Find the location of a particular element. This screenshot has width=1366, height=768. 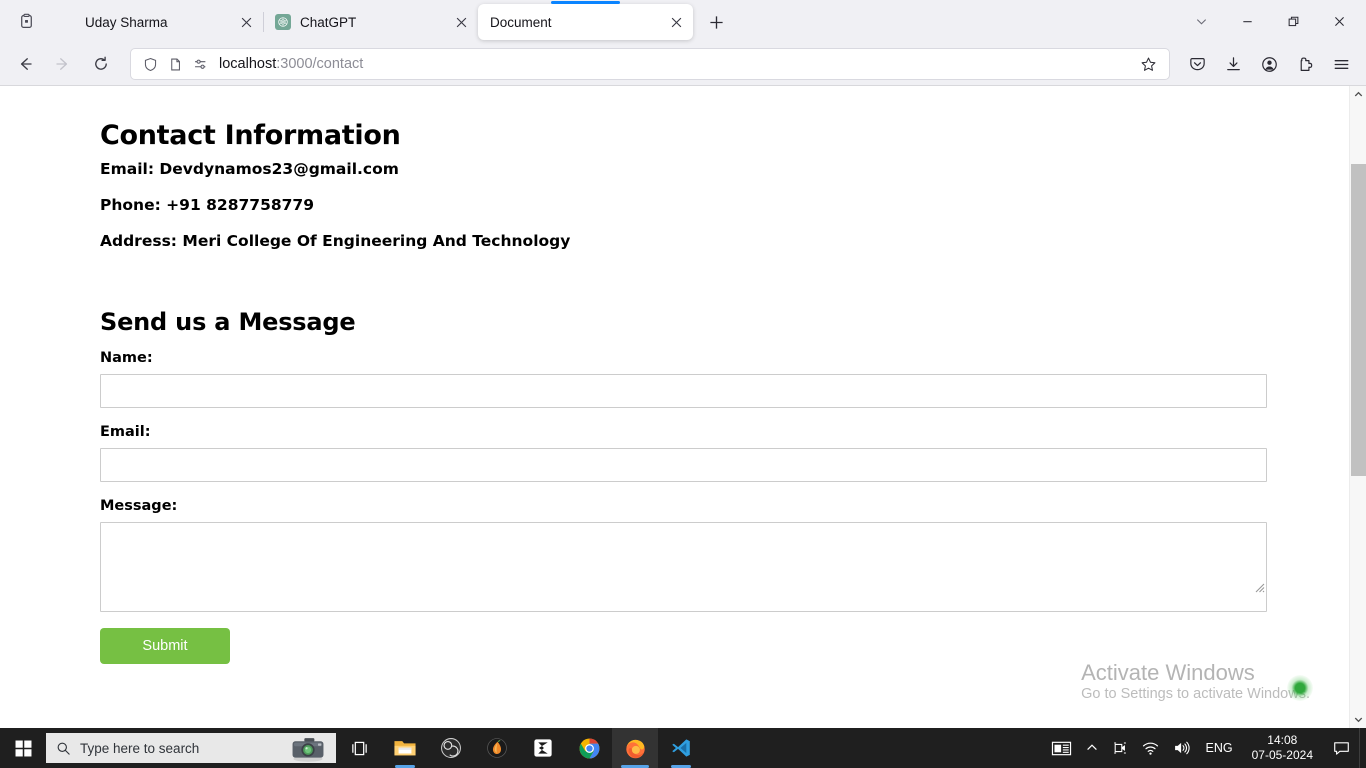

start-button is located at coordinates (23, 748).